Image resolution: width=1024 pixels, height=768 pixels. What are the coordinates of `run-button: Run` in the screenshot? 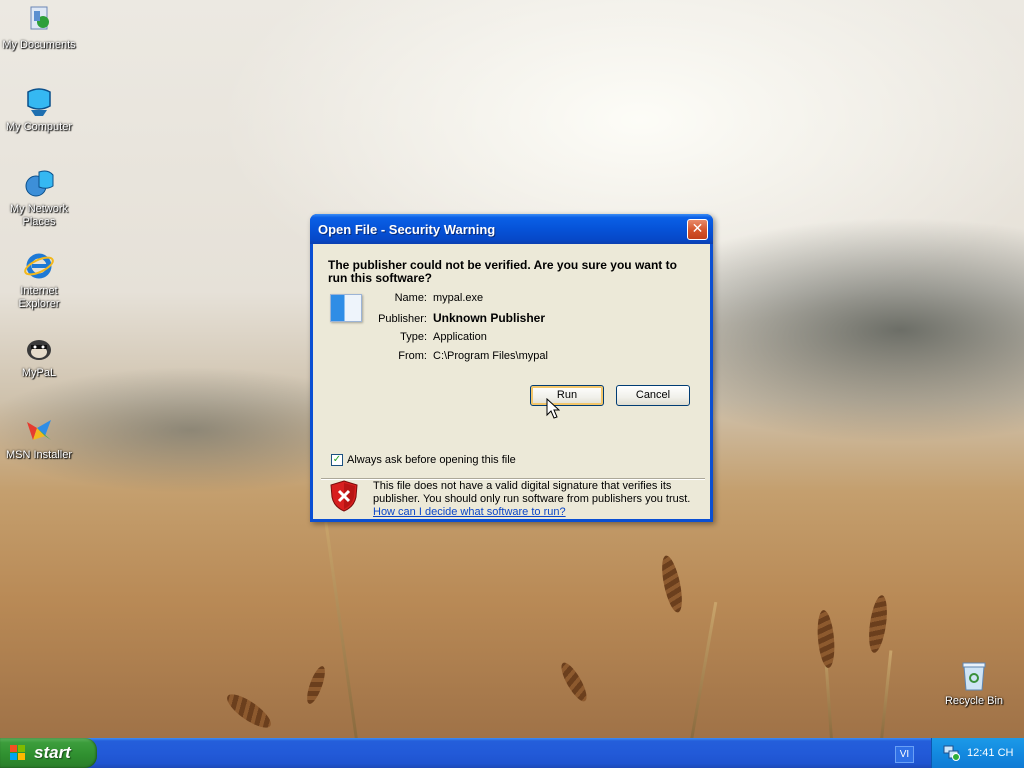 It's located at (567, 395).